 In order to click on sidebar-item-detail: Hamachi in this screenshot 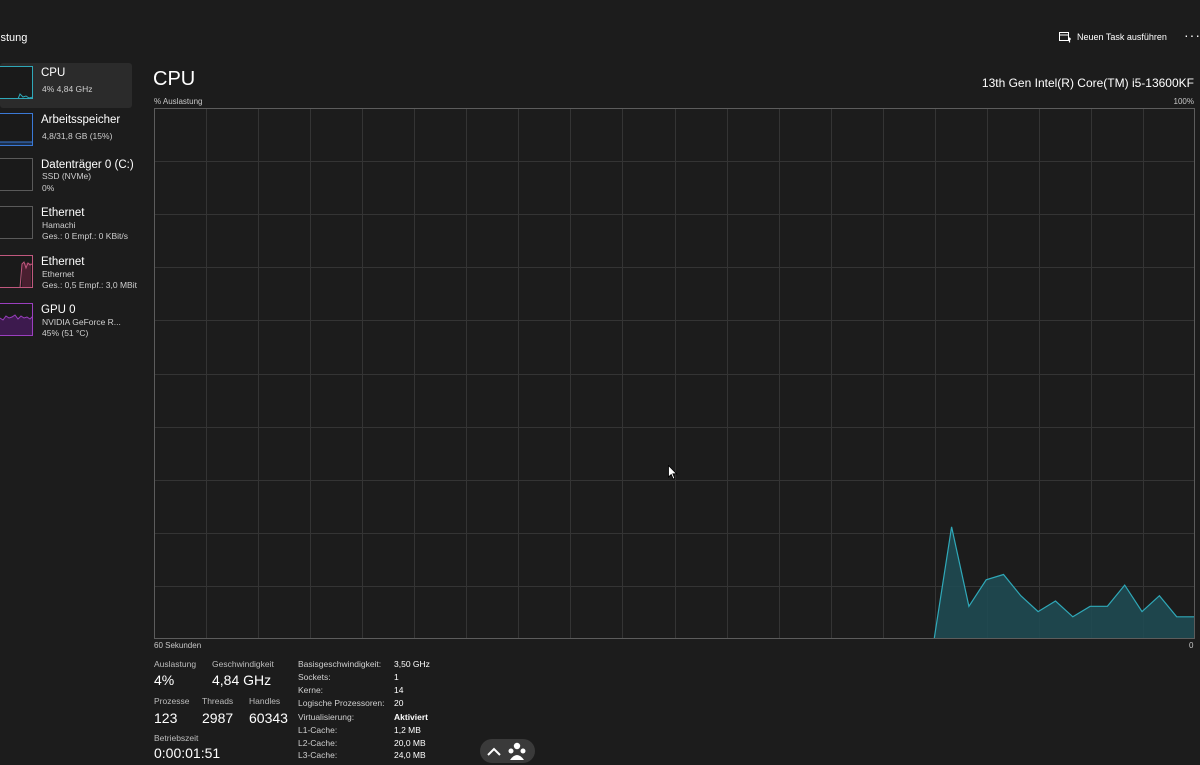, I will do `click(59, 225)`.